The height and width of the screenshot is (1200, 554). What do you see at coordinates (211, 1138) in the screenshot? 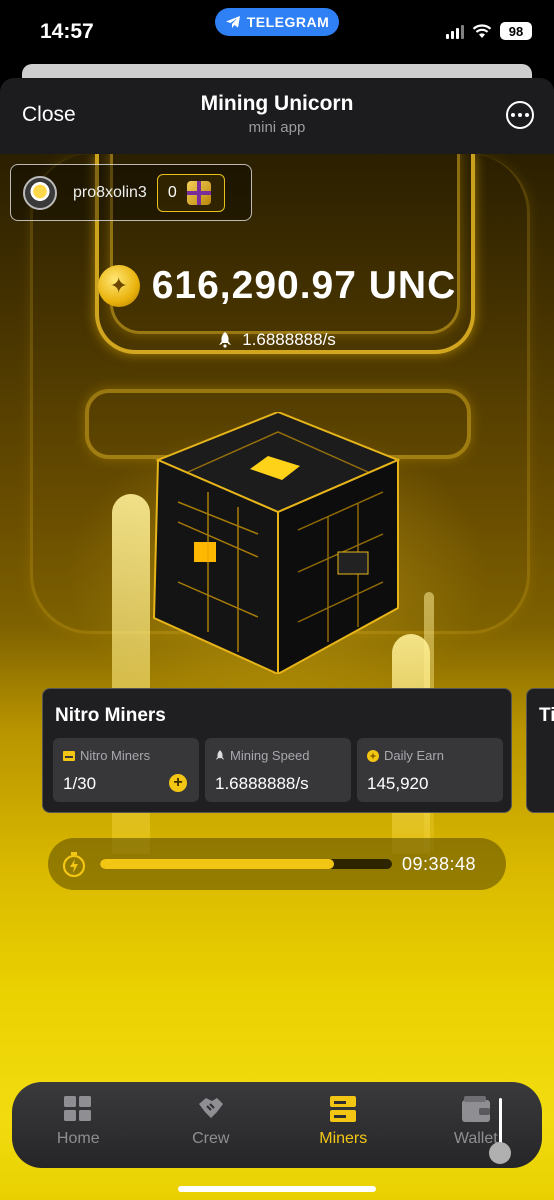
I see `nav-label: Crew` at bounding box center [211, 1138].